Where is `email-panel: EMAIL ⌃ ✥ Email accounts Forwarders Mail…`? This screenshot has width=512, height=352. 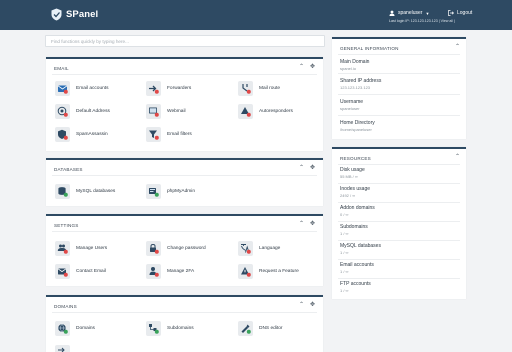
email-panel: EMAIL ⌃ ✥ Email accounts Forwarders Mail… is located at coordinates (184, 104).